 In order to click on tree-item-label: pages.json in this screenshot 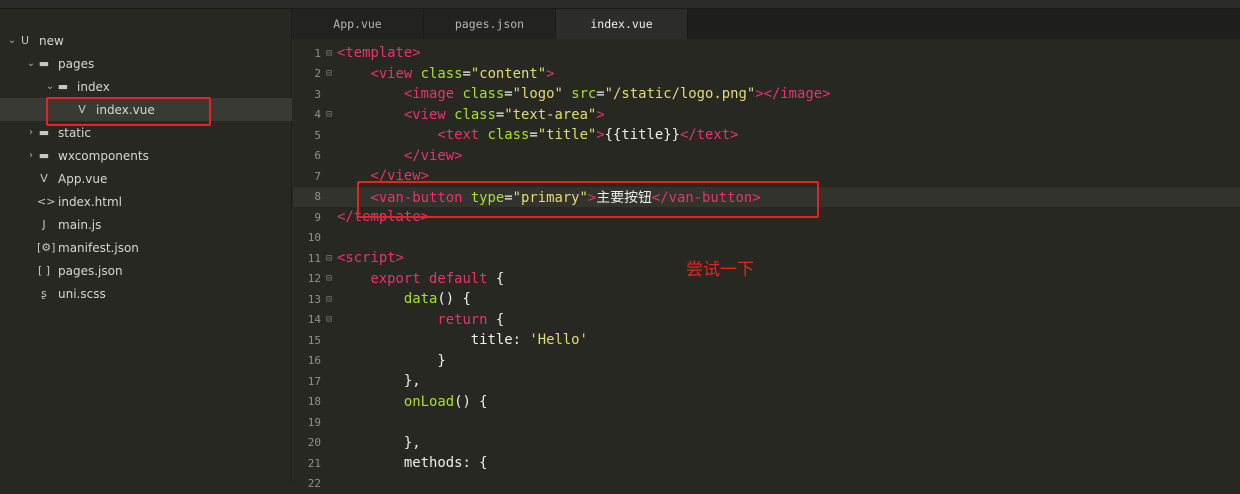, I will do `click(90, 271)`.